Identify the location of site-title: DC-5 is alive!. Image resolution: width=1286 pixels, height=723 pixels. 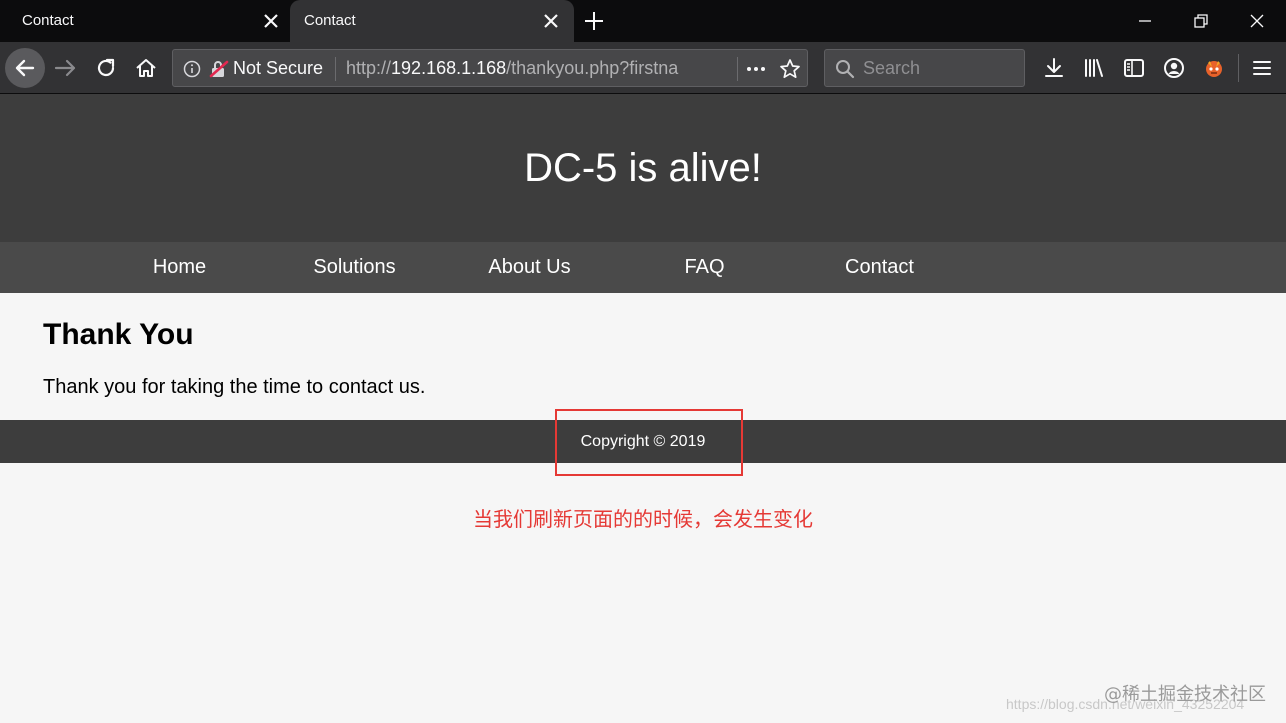
(643, 168).